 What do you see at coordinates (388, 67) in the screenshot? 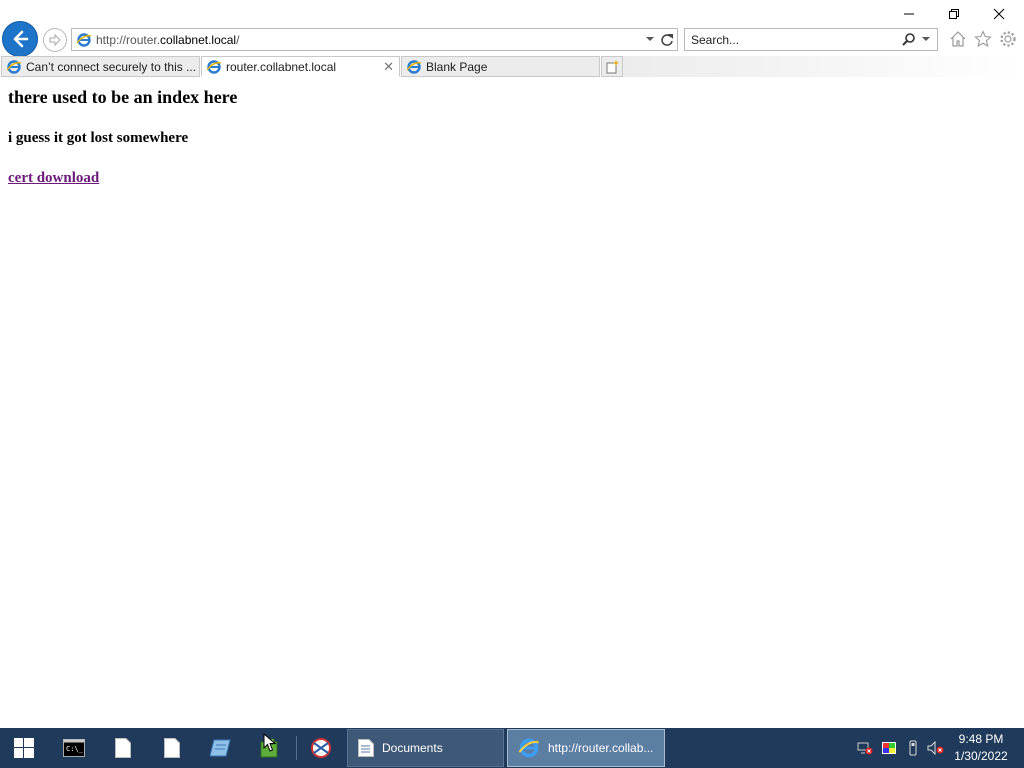
I see `tab-close-icon: ✕` at bounding box center [388, 67].